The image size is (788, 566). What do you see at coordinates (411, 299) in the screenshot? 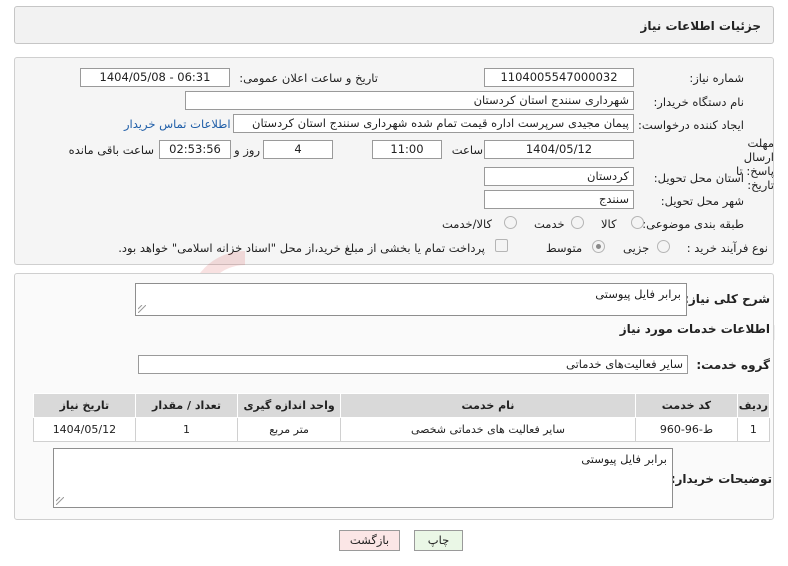
I see `general-desc-textarea: برابر فایل پیوستی` at bounding box center [411, 299].